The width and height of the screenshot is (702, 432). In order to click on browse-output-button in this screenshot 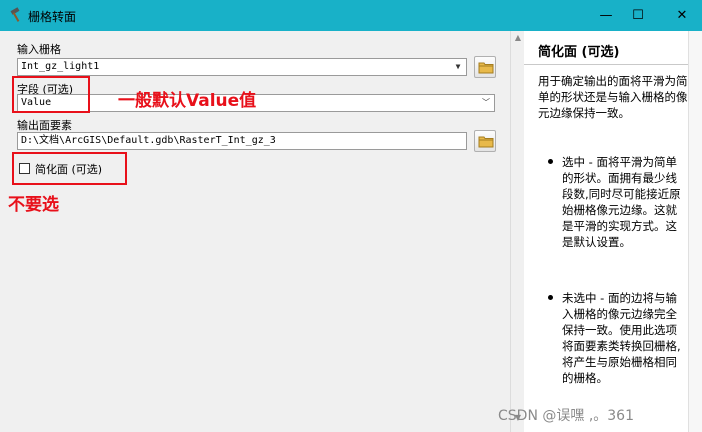, I will do `click(485, 141)`.